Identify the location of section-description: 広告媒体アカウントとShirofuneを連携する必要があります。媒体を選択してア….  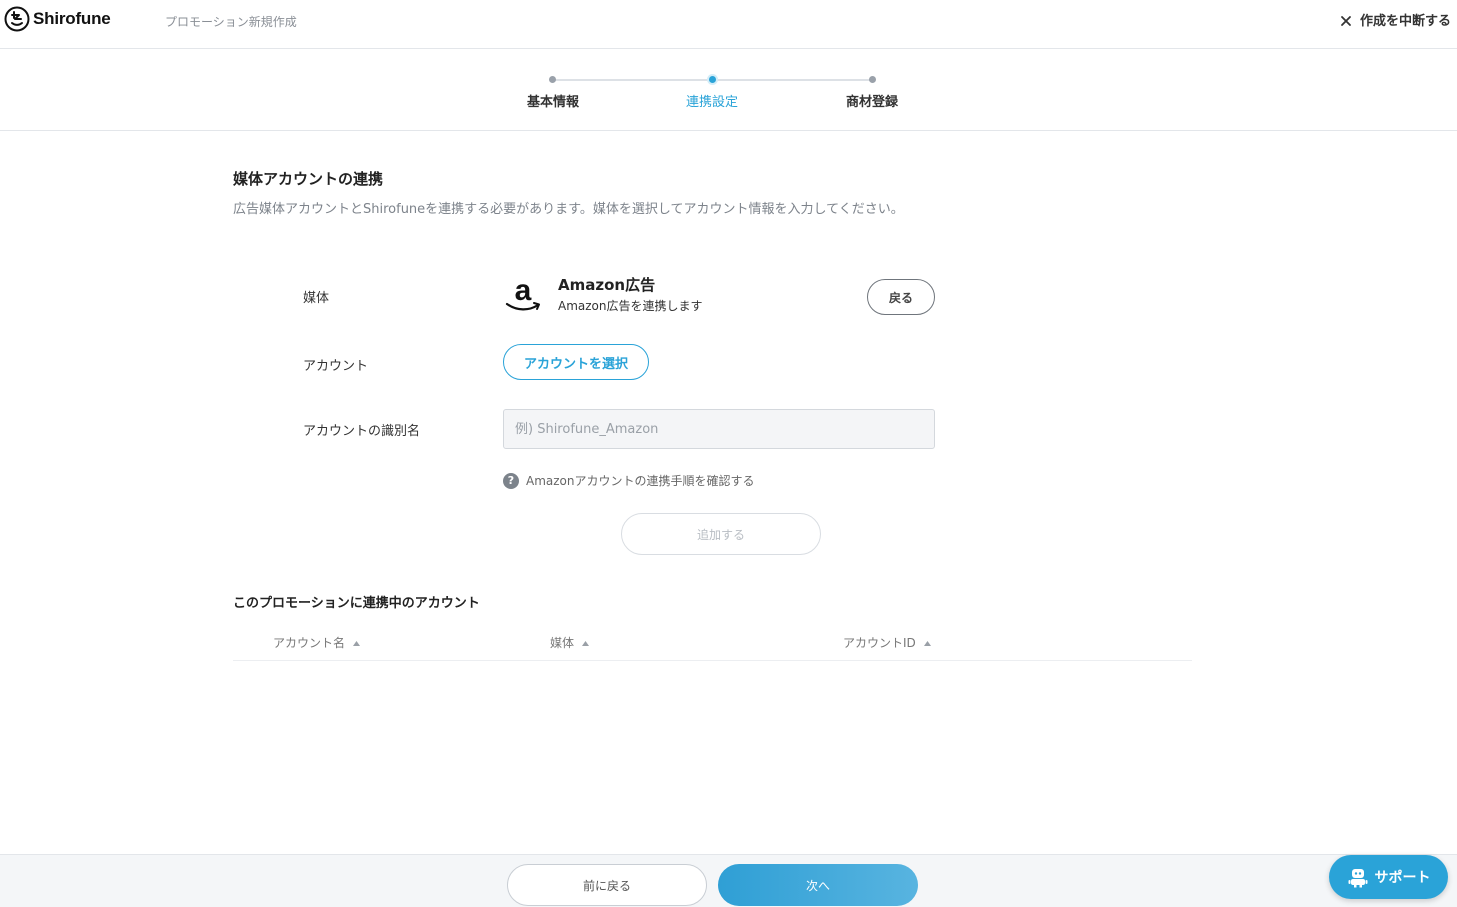
(568, 209).